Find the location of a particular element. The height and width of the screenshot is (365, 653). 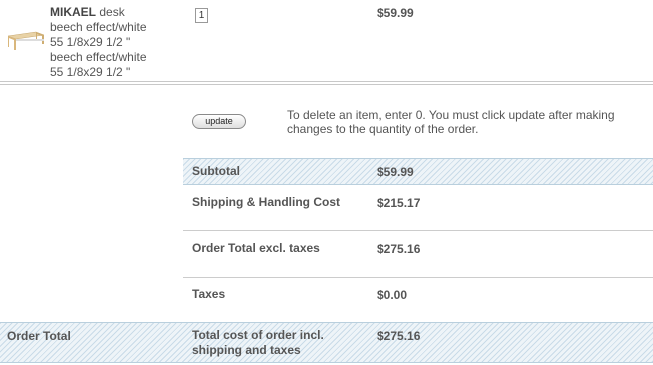

taxes-label: Taxes is located at coordinates (209, 294).